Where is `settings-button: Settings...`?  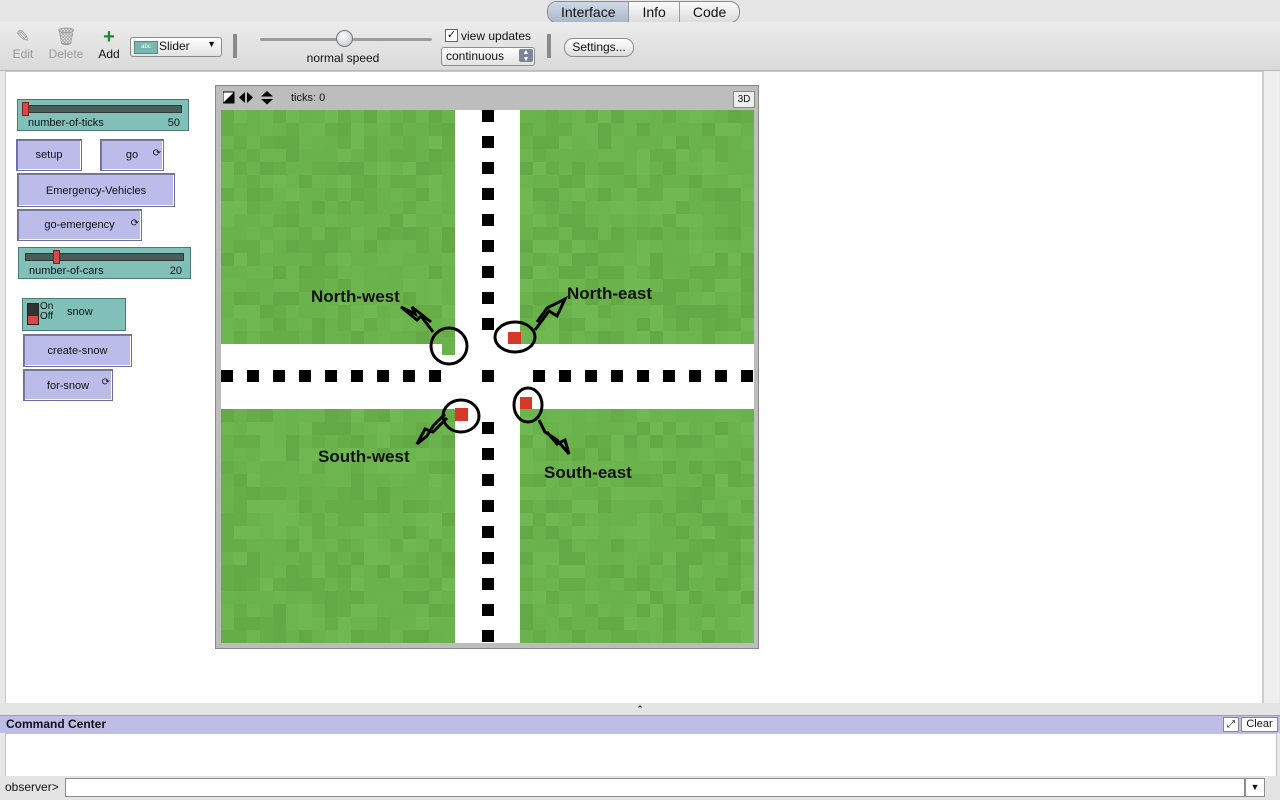 settings-button: Settings... is located at coordinates (599, 47).